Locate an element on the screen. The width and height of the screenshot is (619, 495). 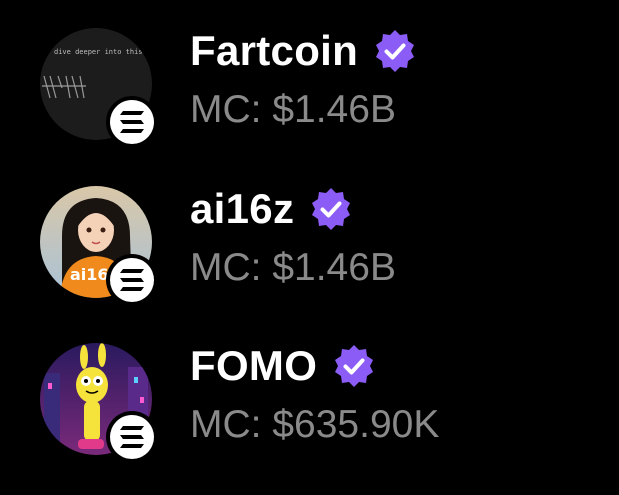
token-name-line: FOMO is located at coordinates (283, 366).